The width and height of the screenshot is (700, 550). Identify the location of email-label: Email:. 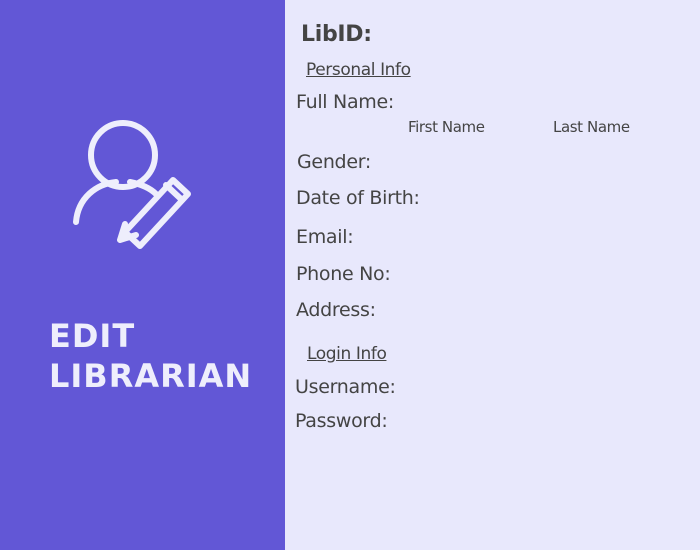
(325, 237).